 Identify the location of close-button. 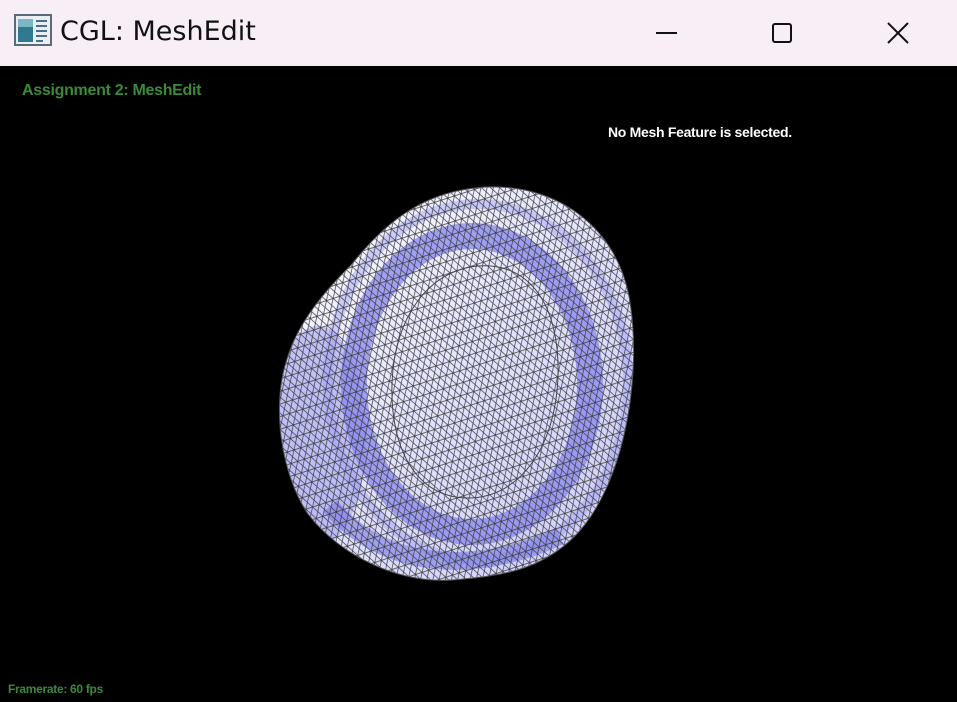
(898, 33).